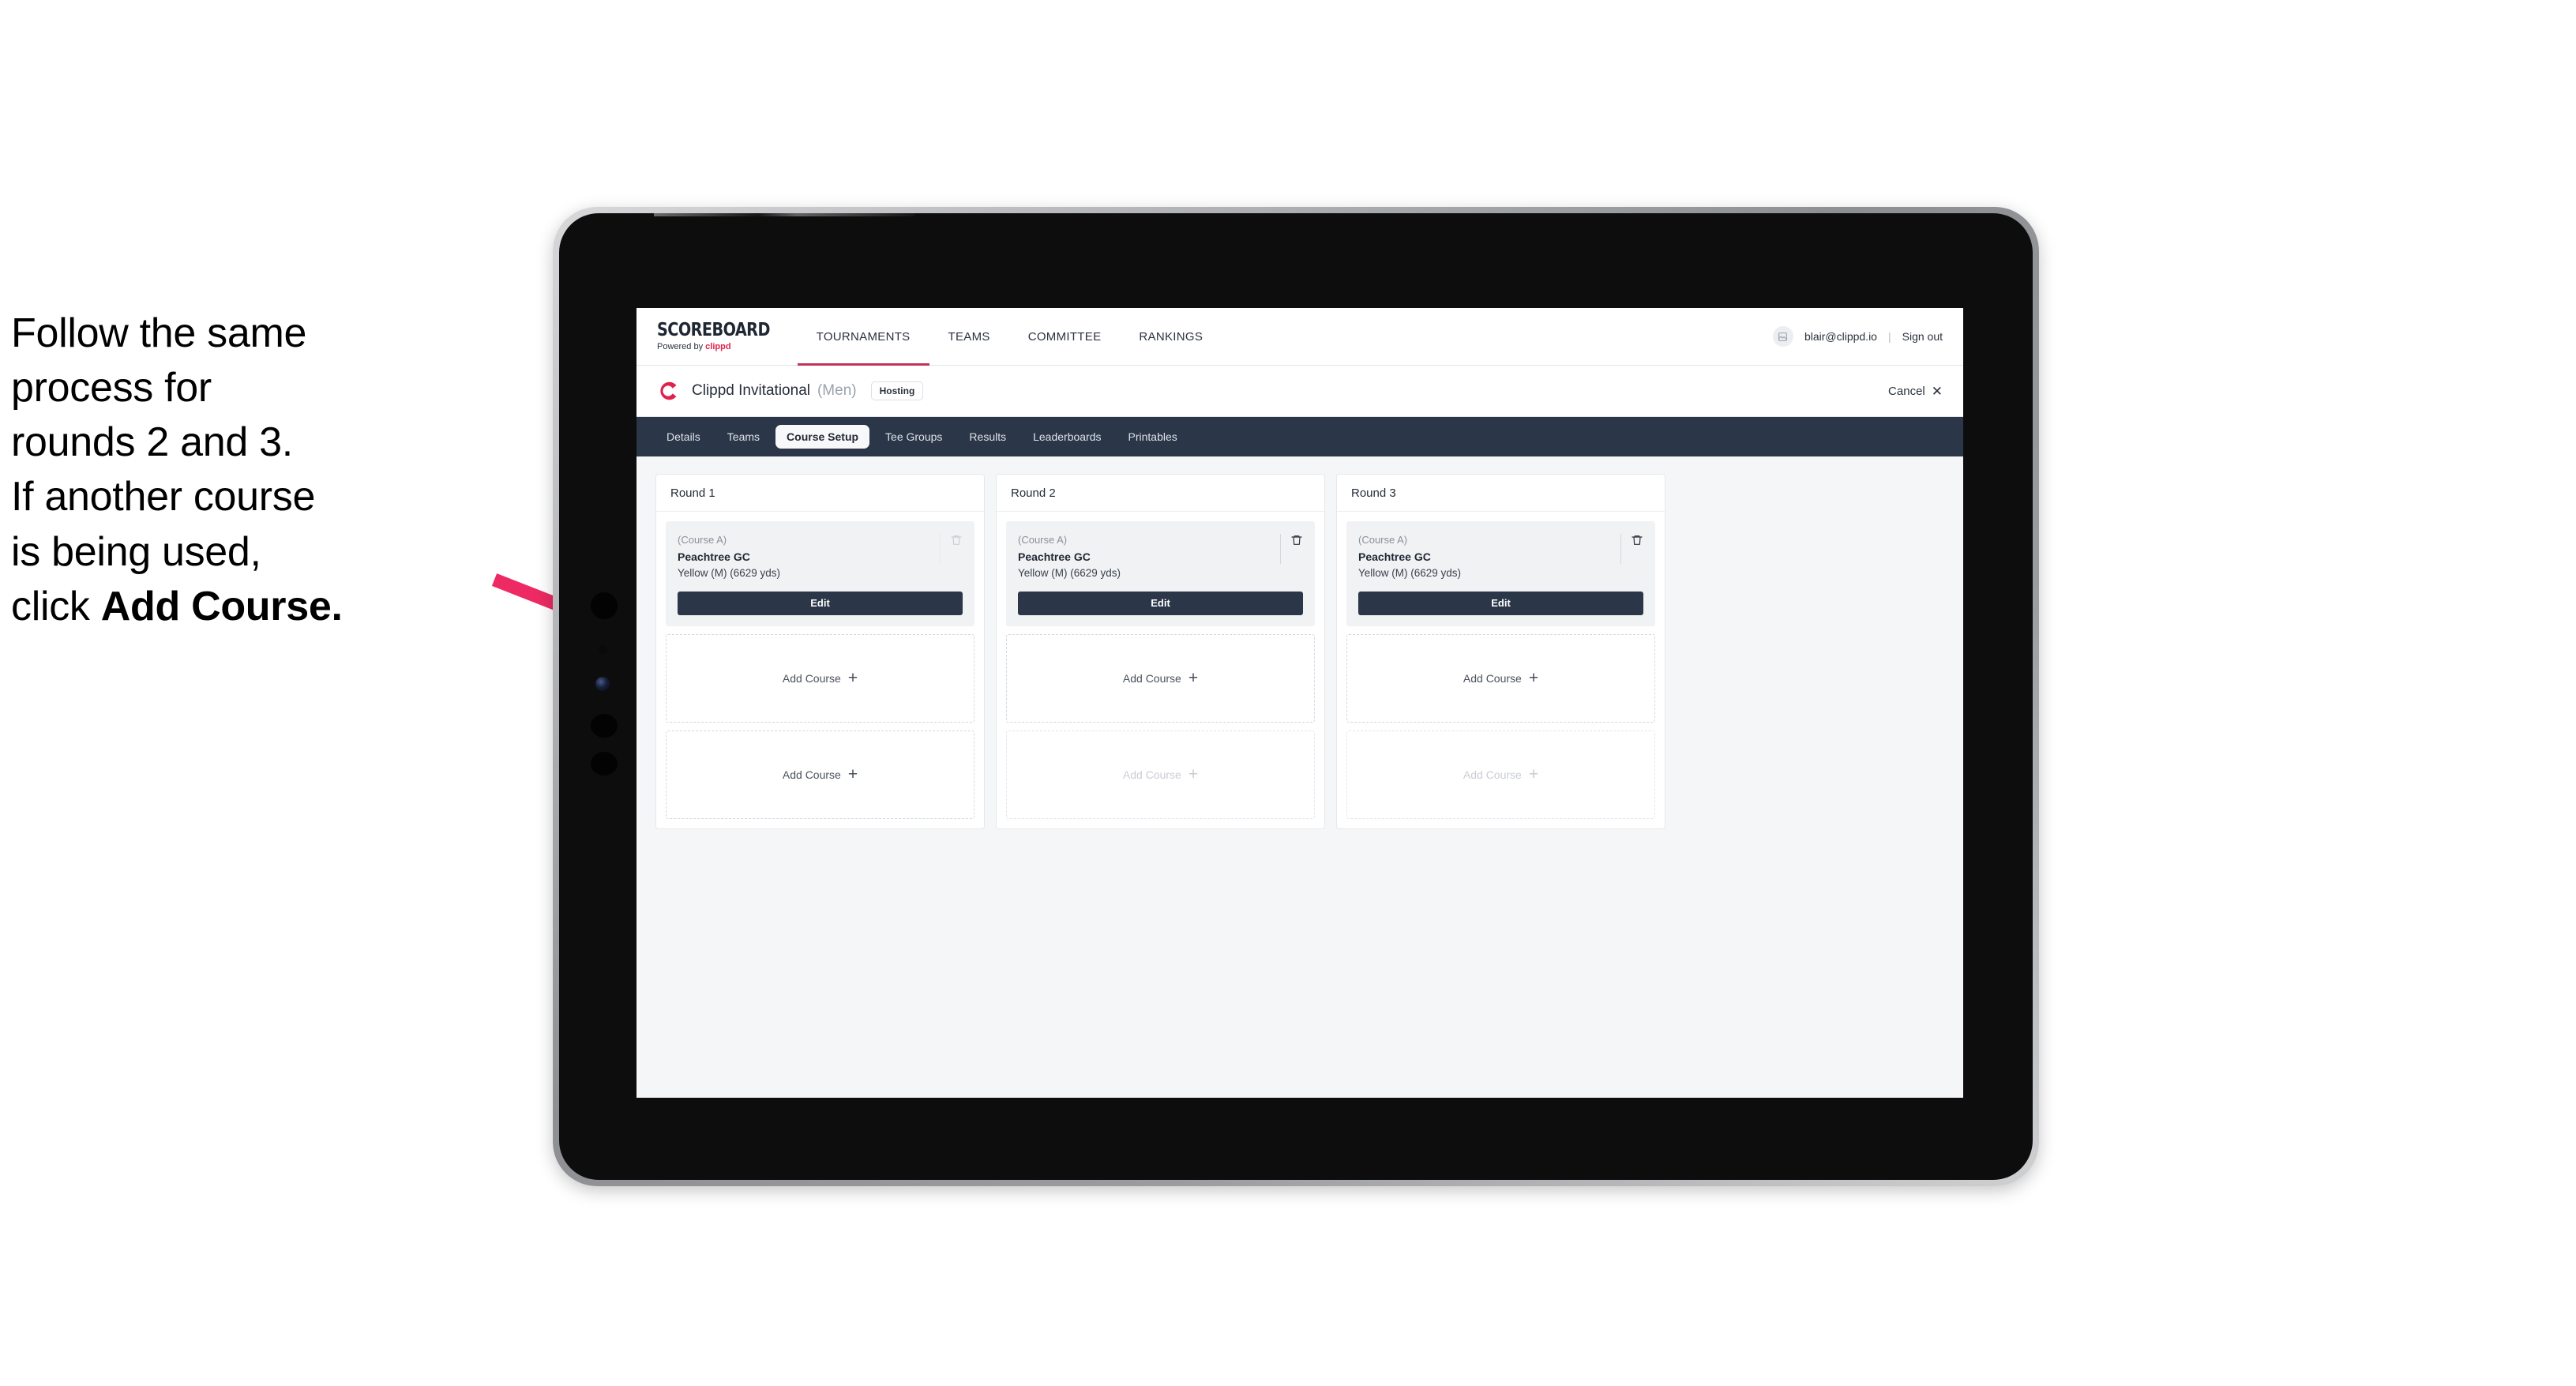 This screenshot has width=2576, height=1386. I want to click on nav-item-tournaments: TOURNAMENTS, so click(863, 337).